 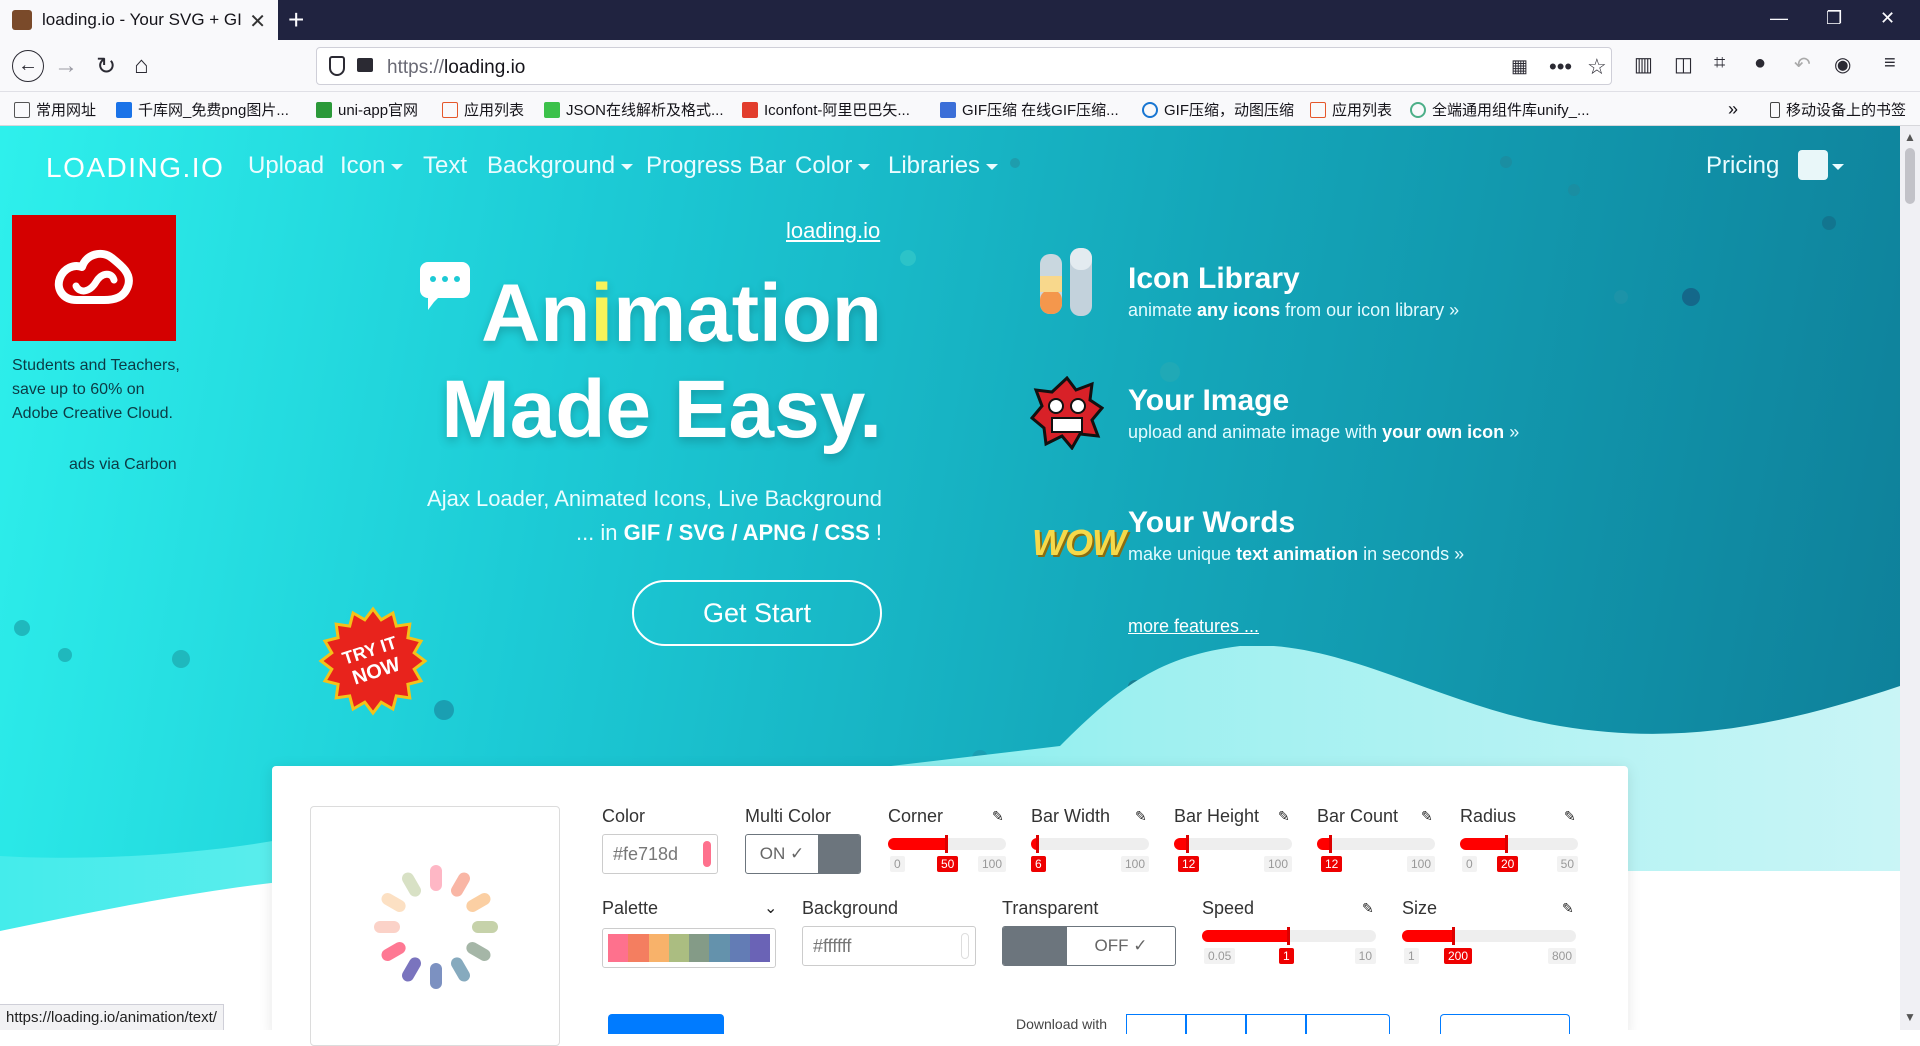 I want to click on slider-value: 12, so click(x=1332, y=864).